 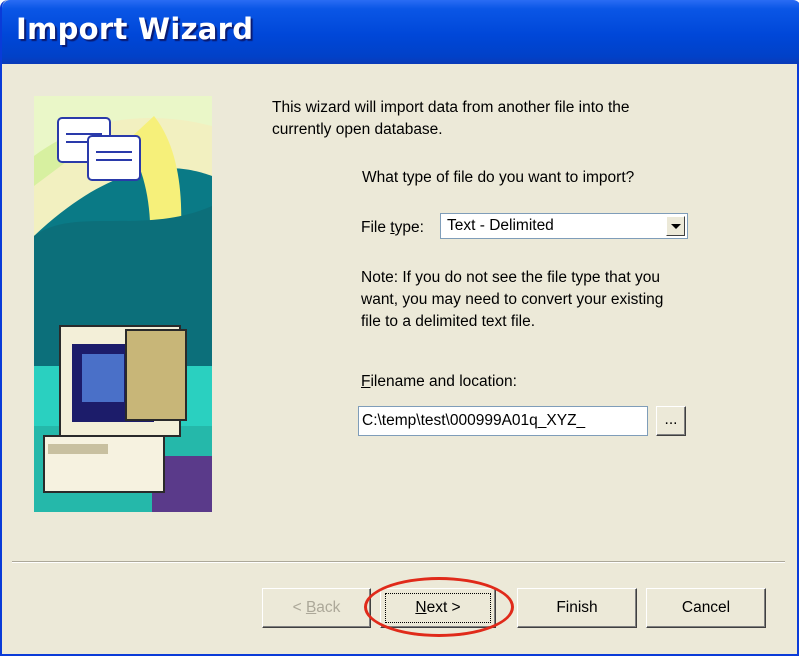 I want to click on filename-input: C:\temp\test\000999A01q_XYZ_, so click(x=503, y=421).